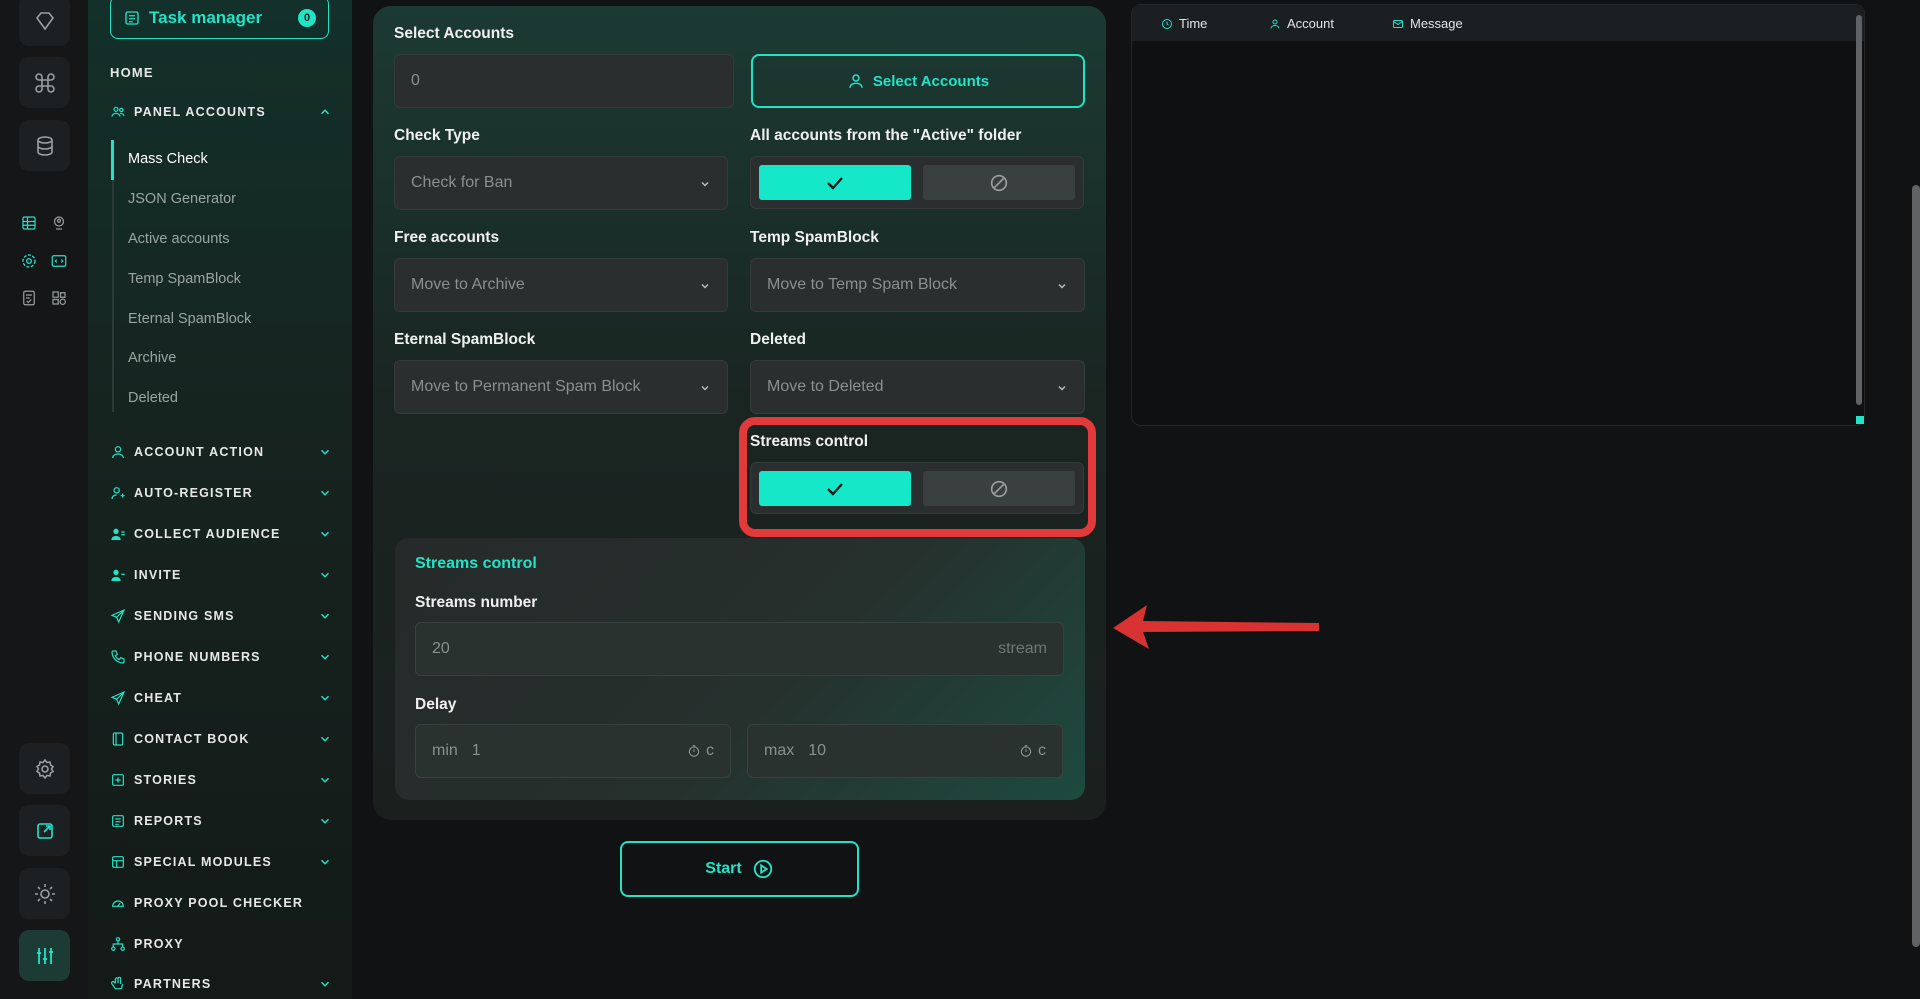 Image resolution: width=1920 pixels, height=999 pixels. What do you see at coordinates (221, 616) in the screenshot?
I see `section-sending-sms: SENDING SMS` at bounding box center [221, 616].